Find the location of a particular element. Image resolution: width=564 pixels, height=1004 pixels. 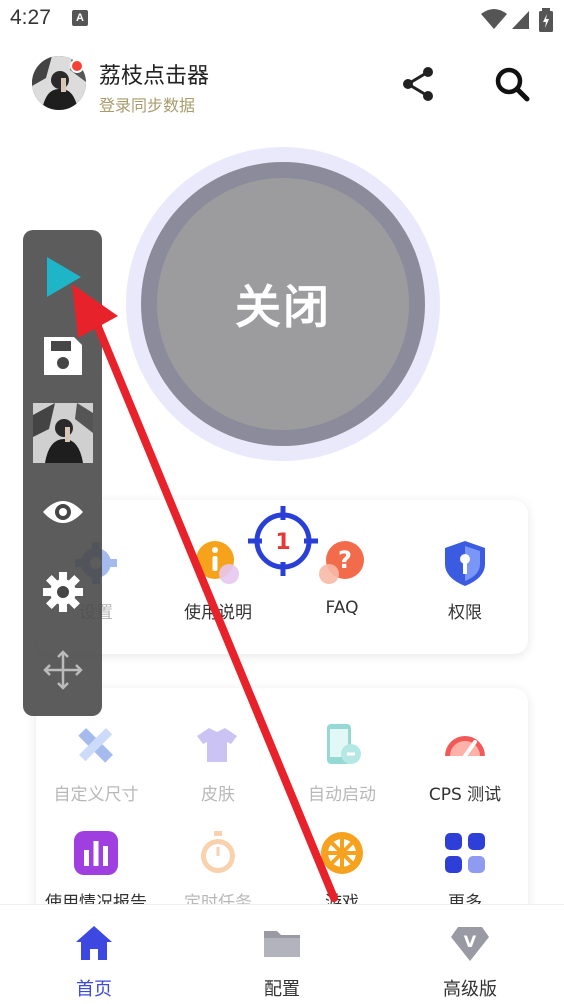

speedometer-icon is located at coordinates (465, 747).